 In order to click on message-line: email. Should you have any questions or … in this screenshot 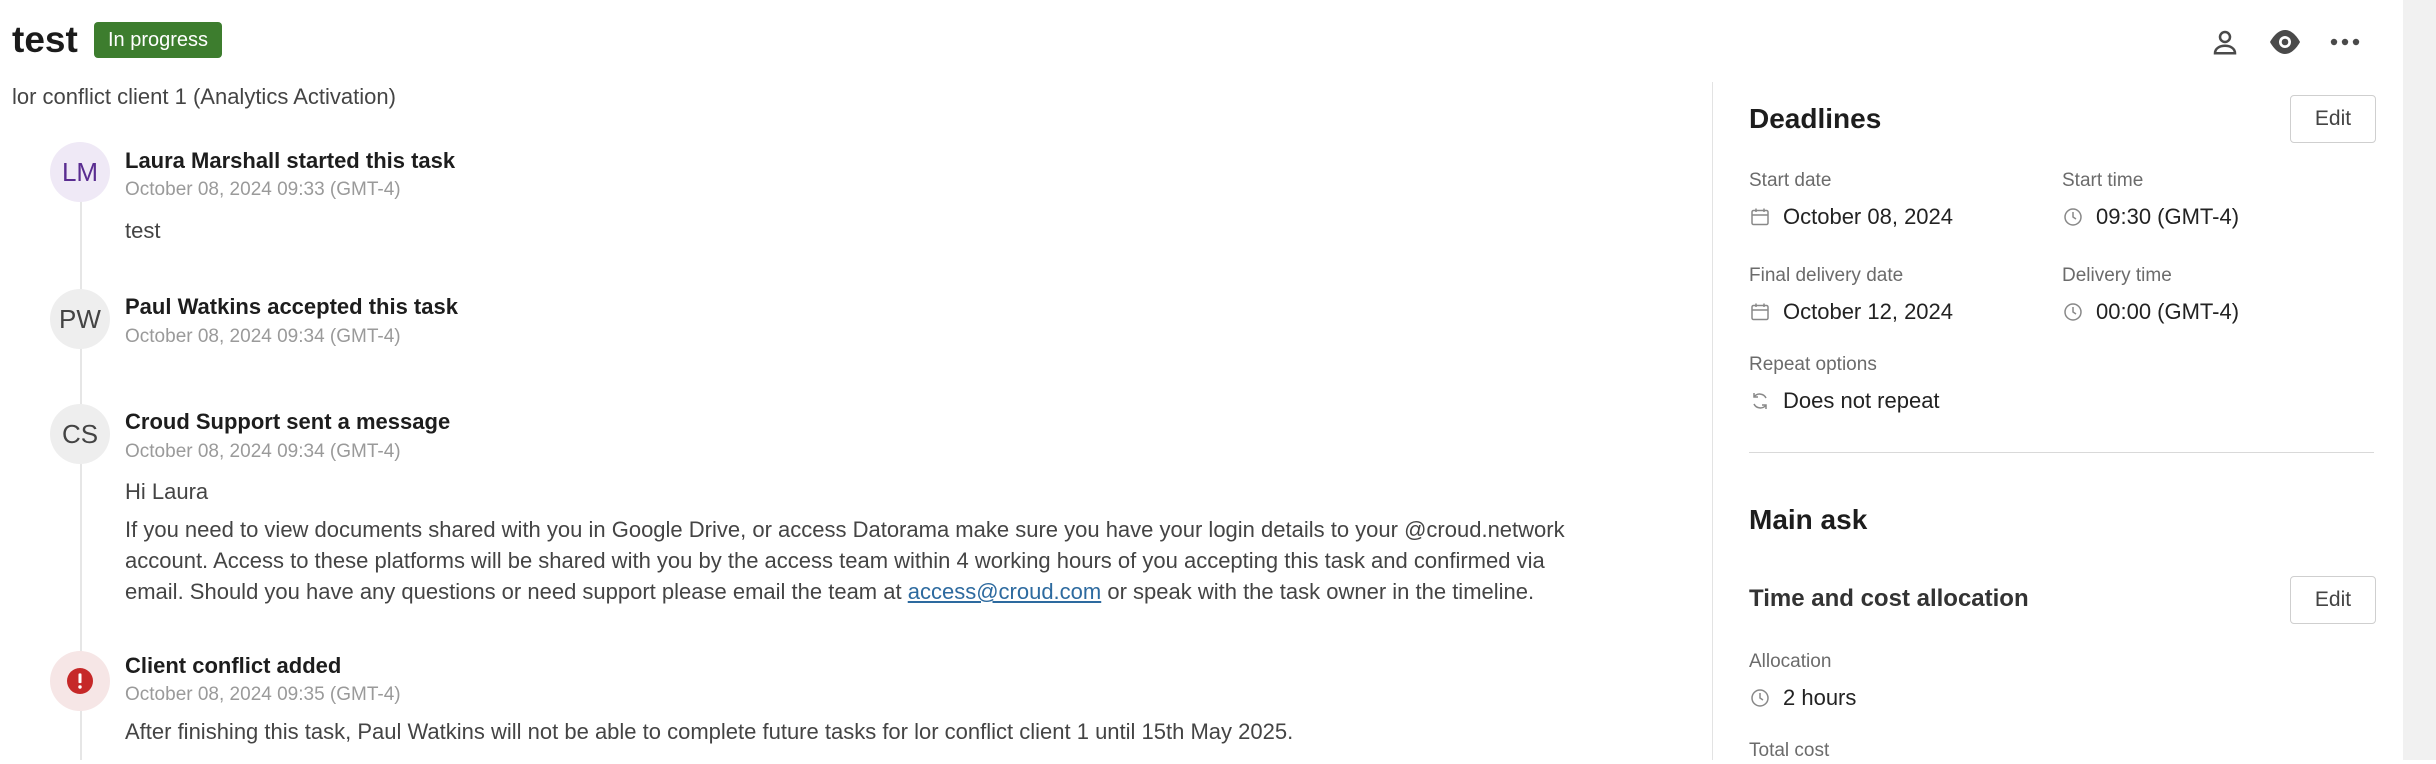, I will do `click(850, 591)`.